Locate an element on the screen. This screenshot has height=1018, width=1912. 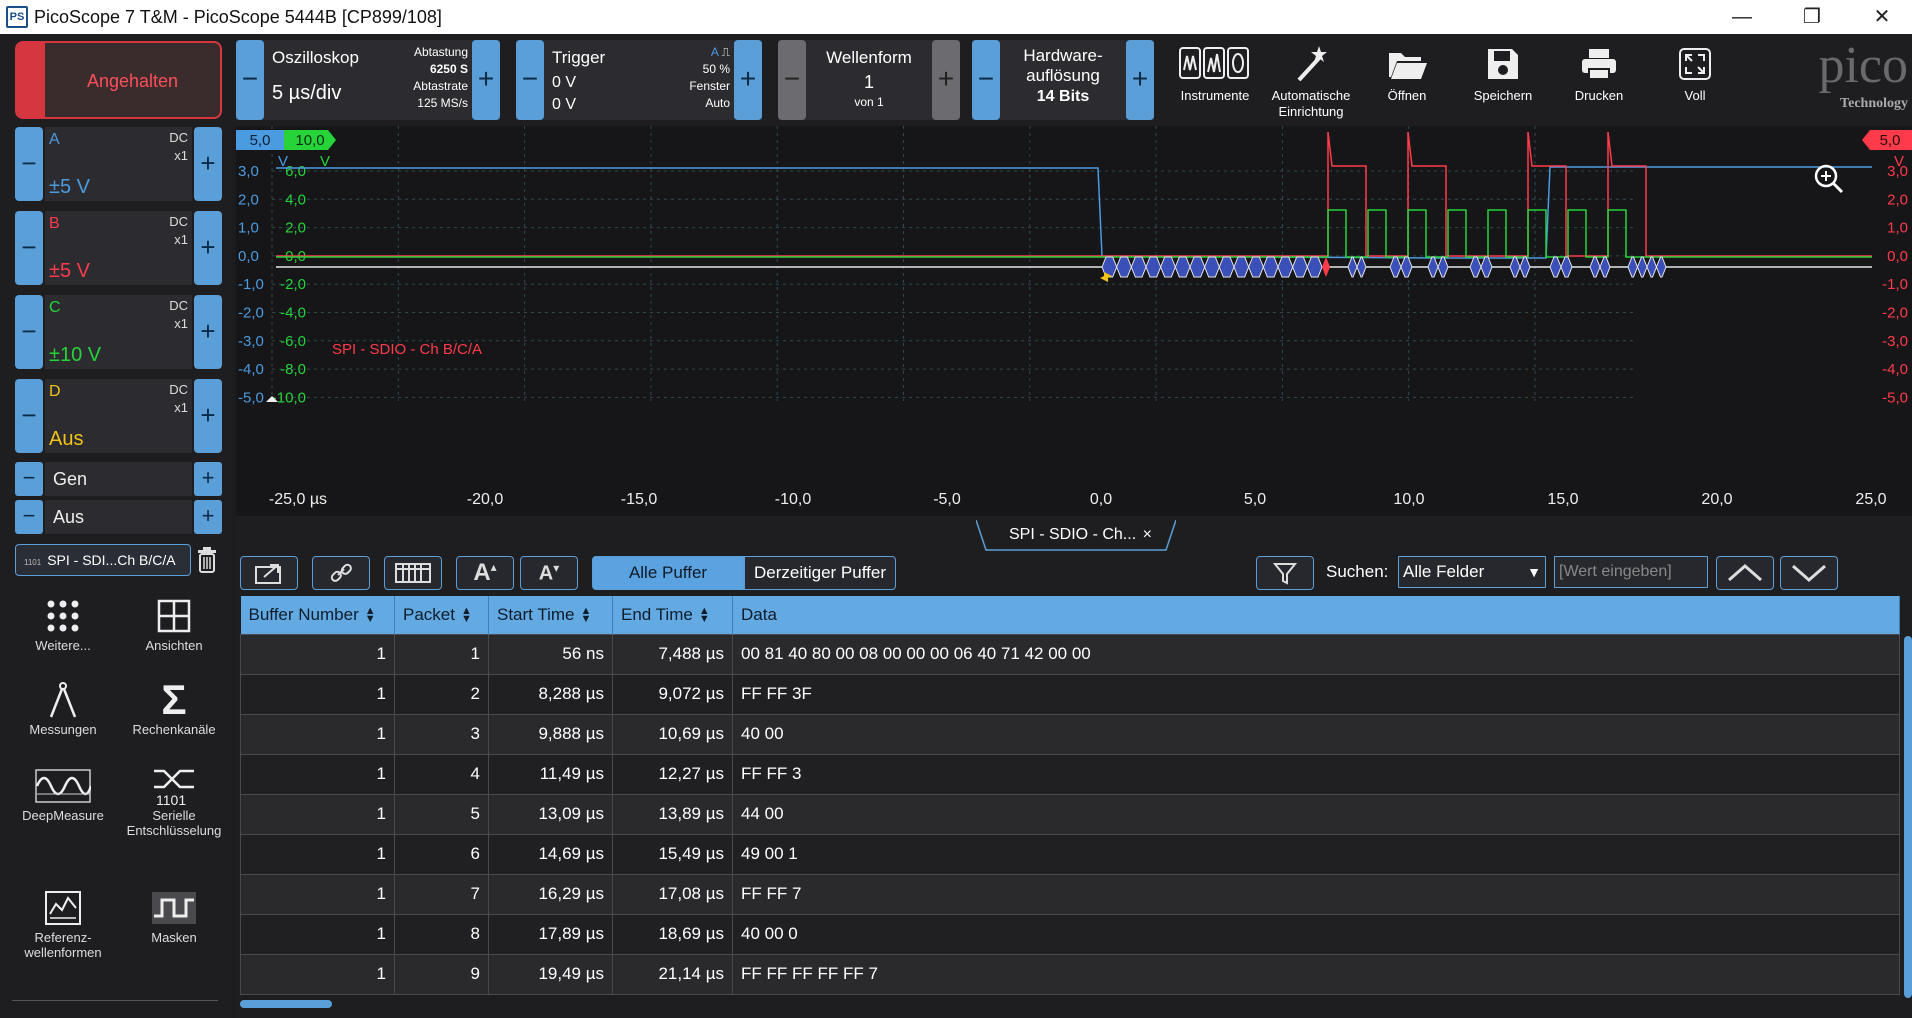
scale-badge-right: 5,0 is located at coordinates (1887, 140).